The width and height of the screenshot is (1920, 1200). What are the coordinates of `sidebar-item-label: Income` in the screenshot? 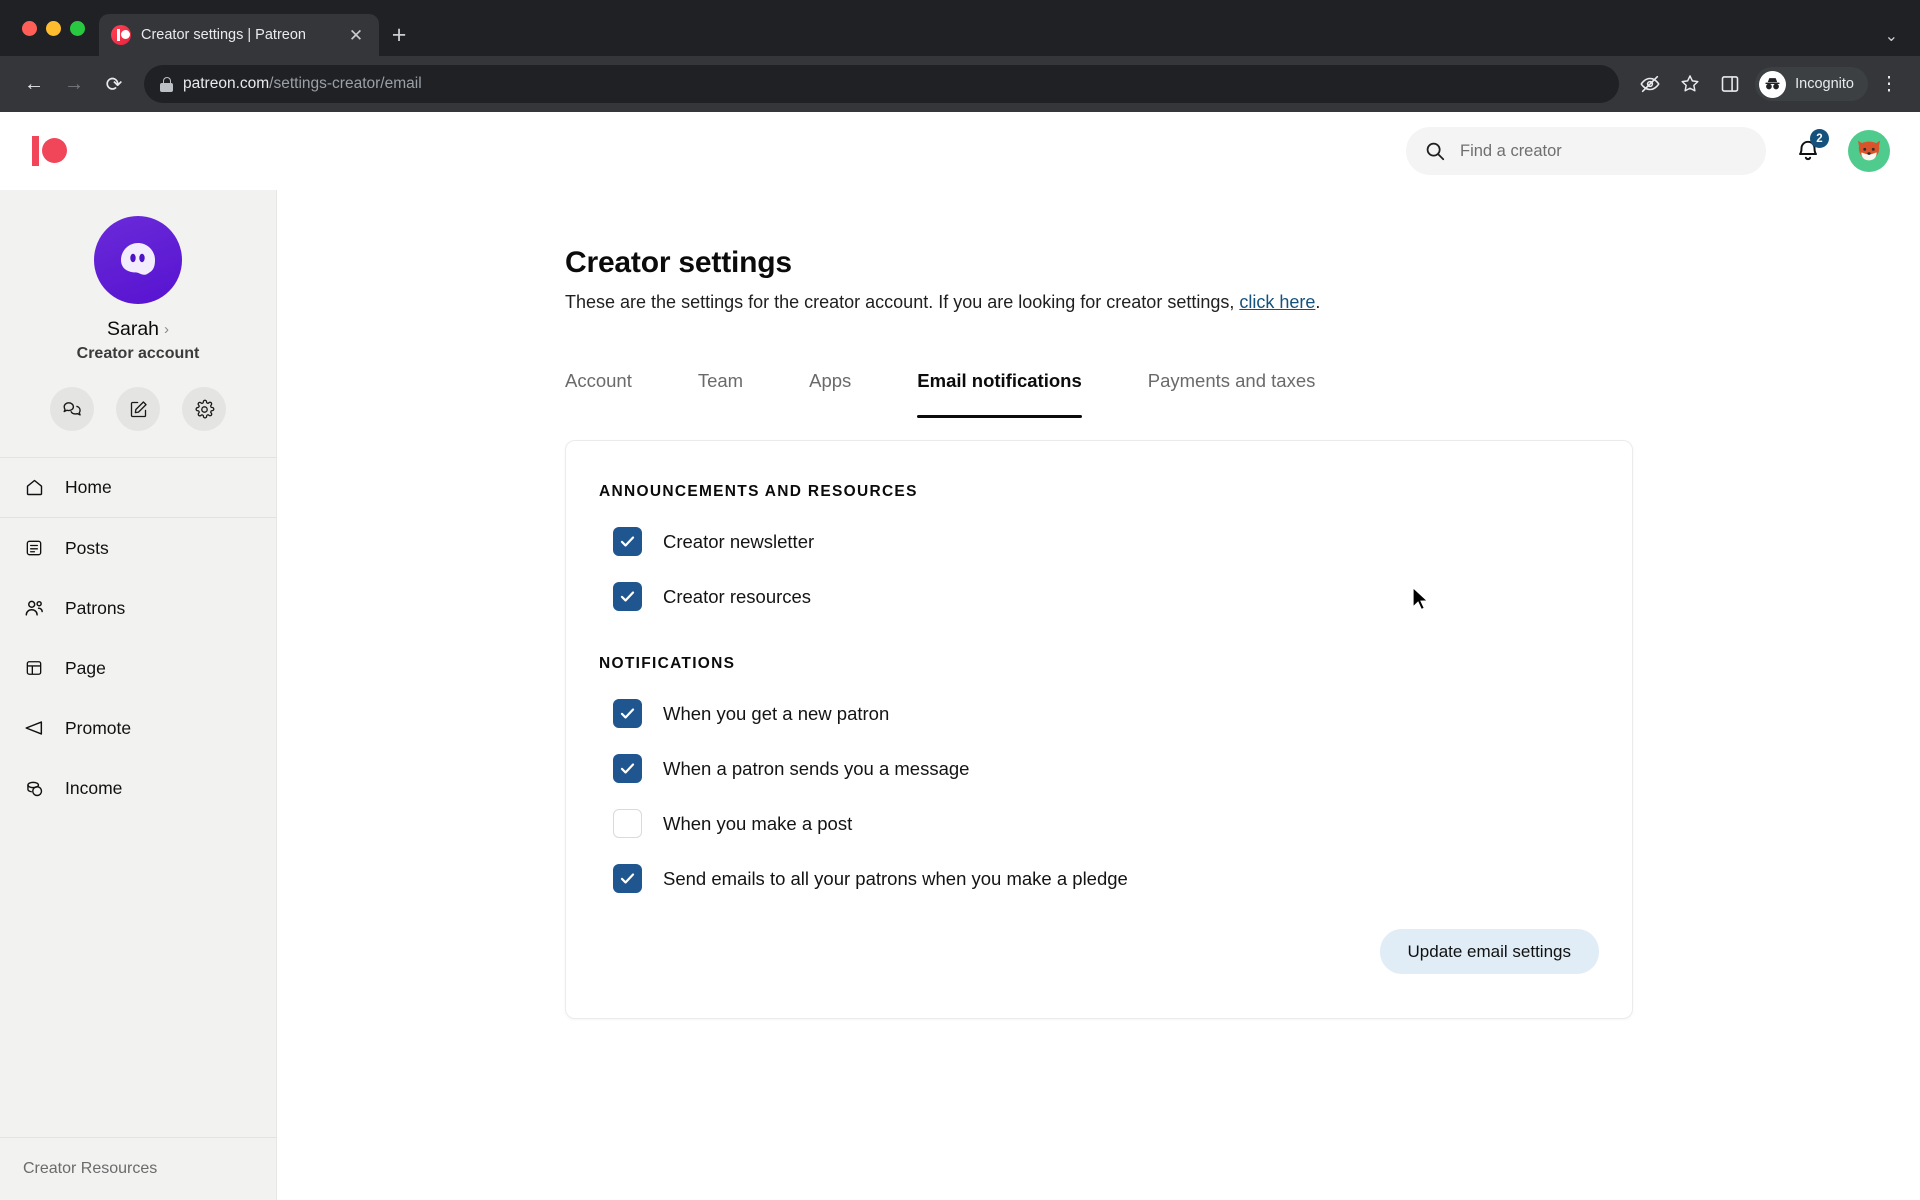 It's located at (94, 787).